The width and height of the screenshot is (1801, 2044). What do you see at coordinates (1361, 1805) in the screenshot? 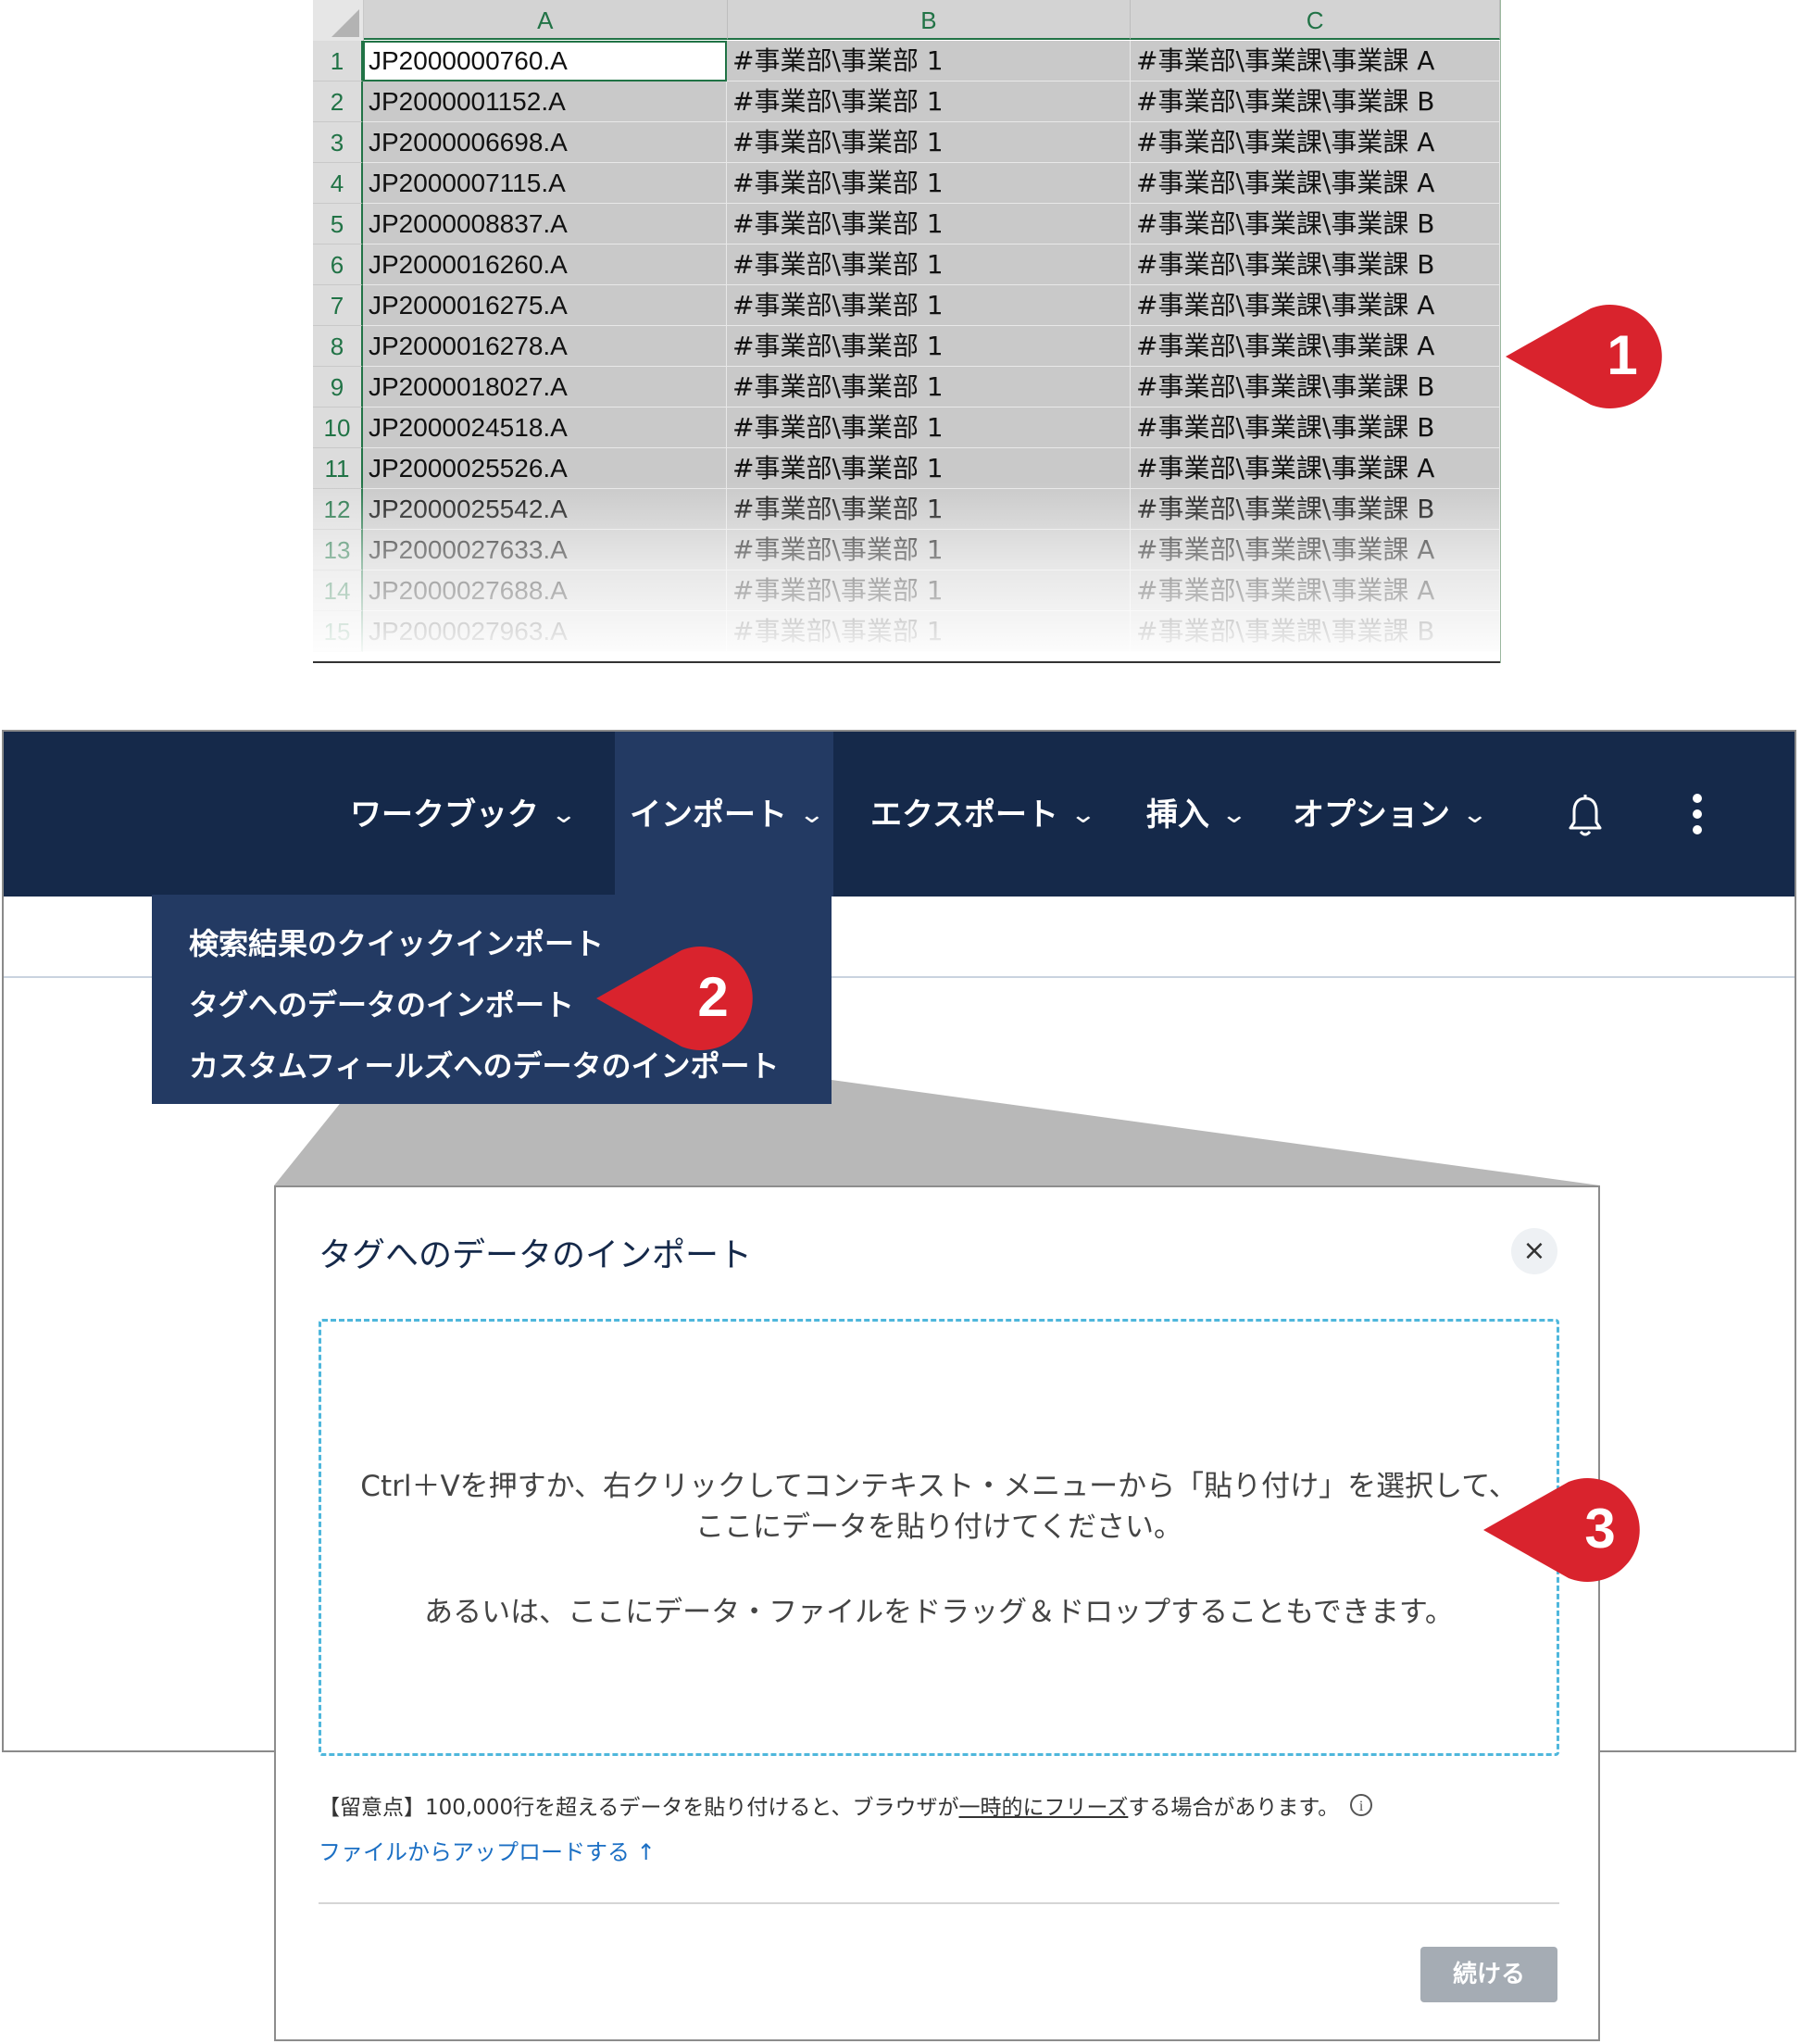
I see `info-icon: i` at bounding box center [1361, 1805].